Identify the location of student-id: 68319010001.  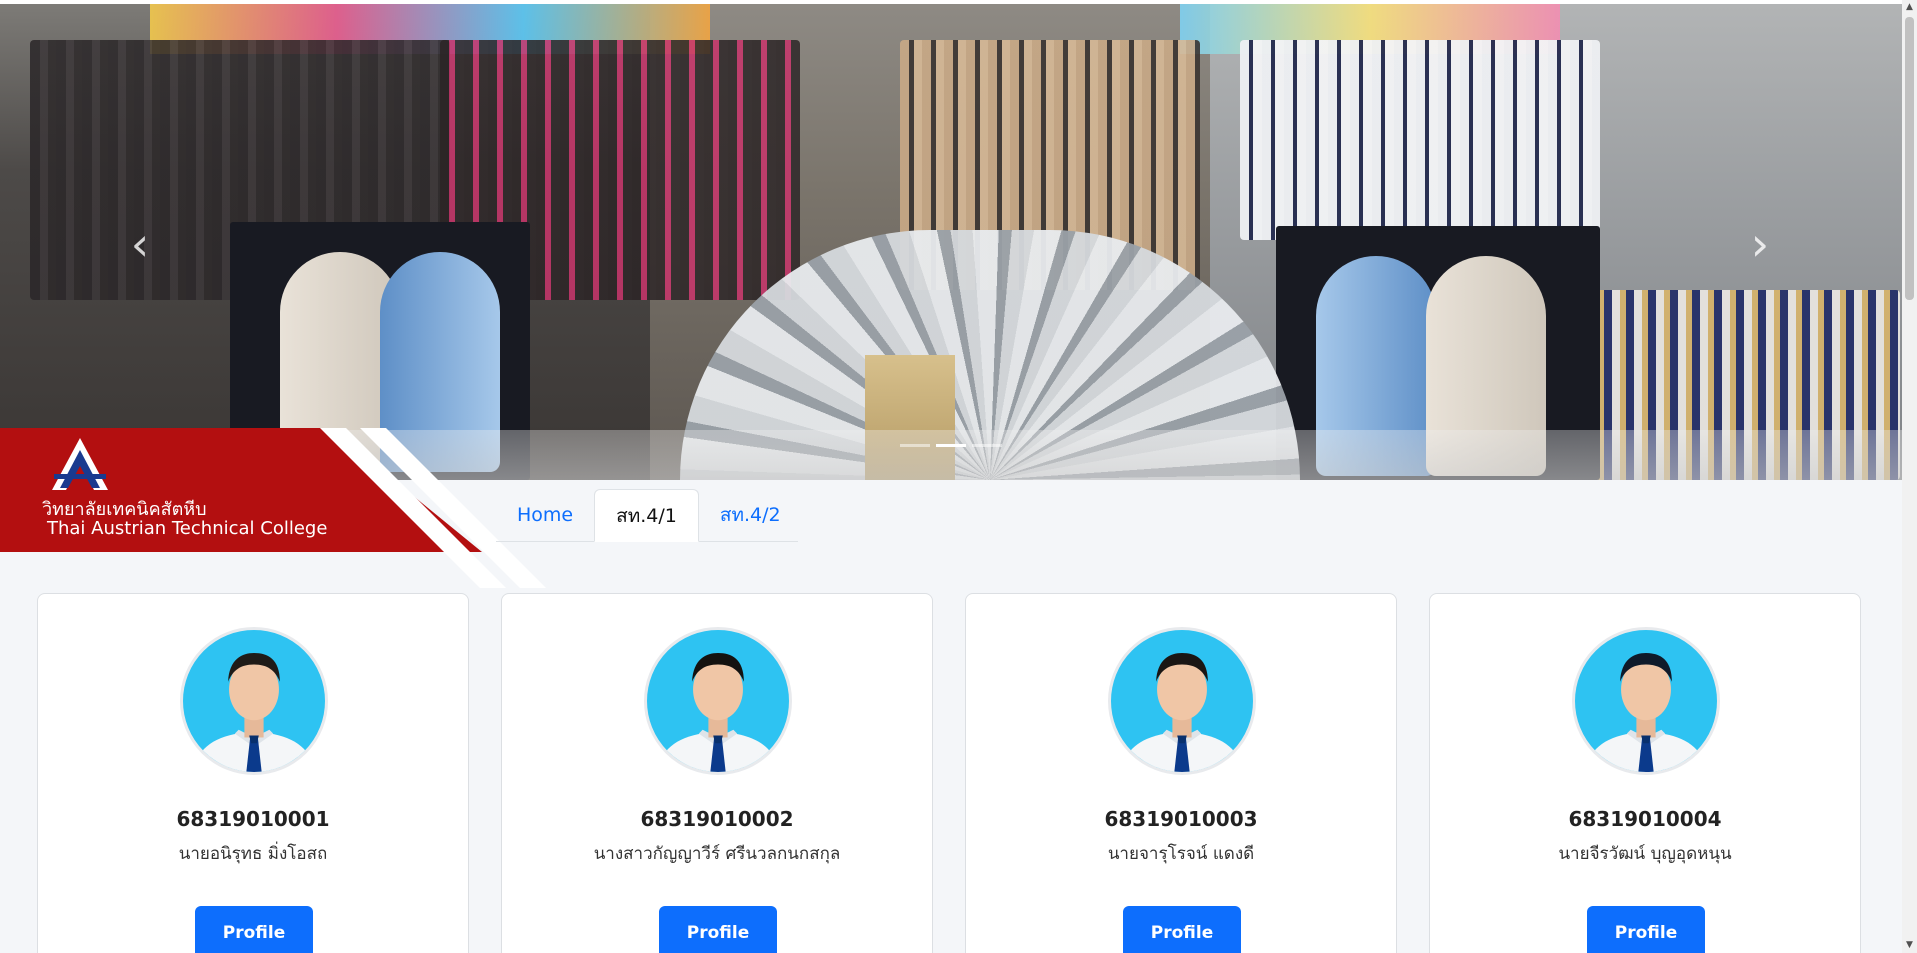
(253, 819).